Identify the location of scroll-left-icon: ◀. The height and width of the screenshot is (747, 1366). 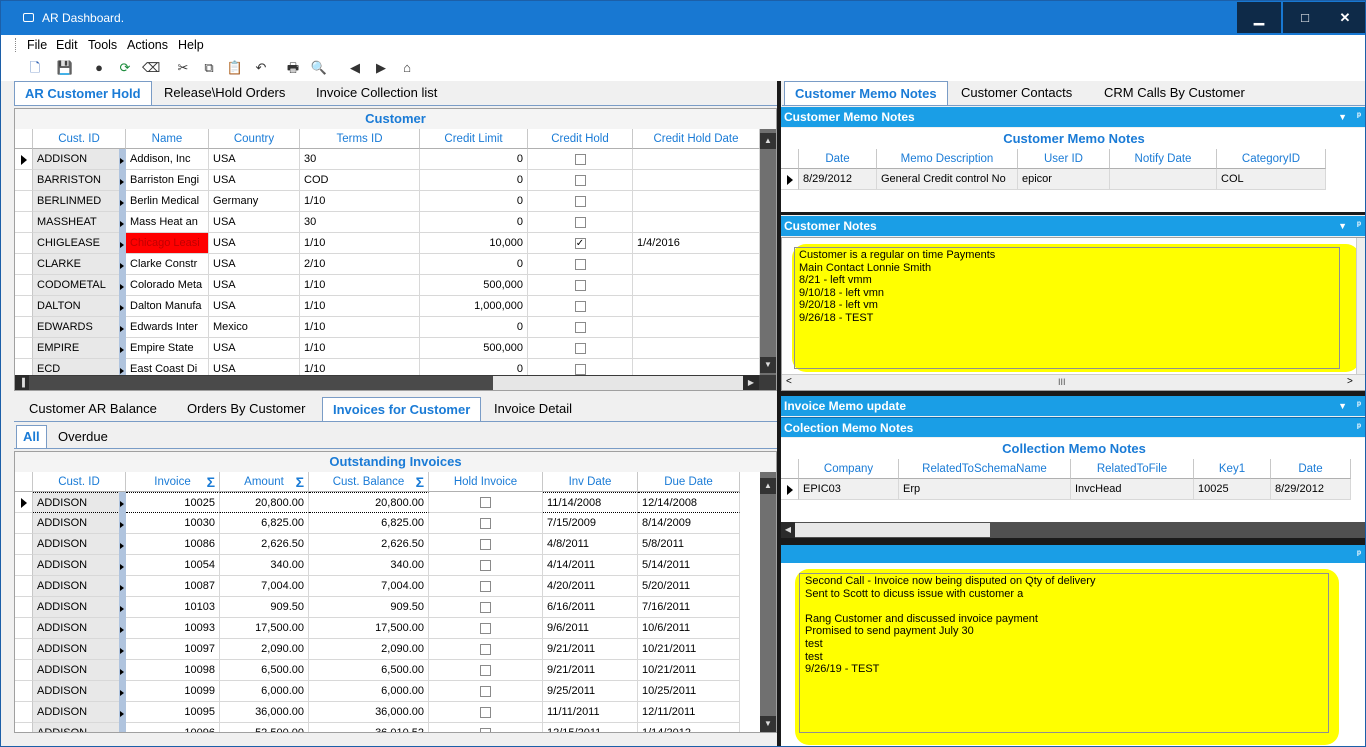
(788, 530).